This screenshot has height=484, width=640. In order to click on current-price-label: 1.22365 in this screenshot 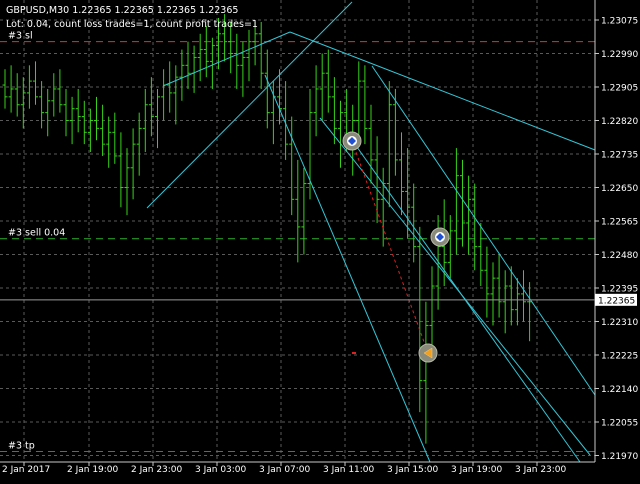, I will do `click(616, 301)`.